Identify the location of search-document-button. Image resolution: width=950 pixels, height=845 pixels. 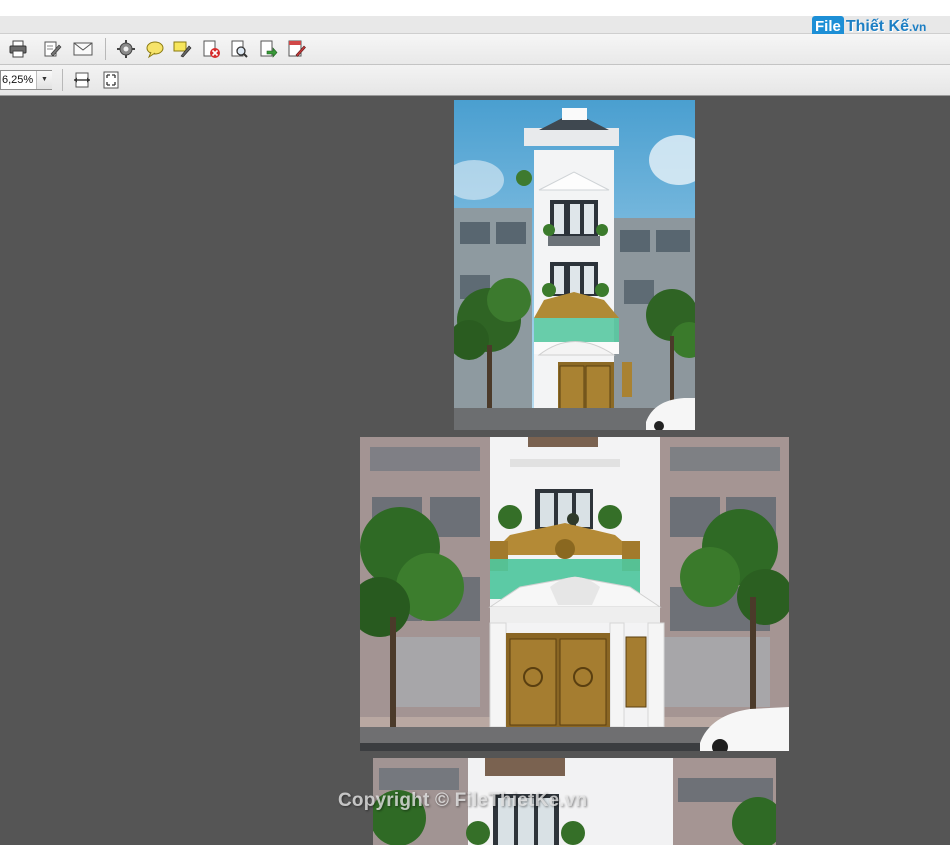
(239, 49).